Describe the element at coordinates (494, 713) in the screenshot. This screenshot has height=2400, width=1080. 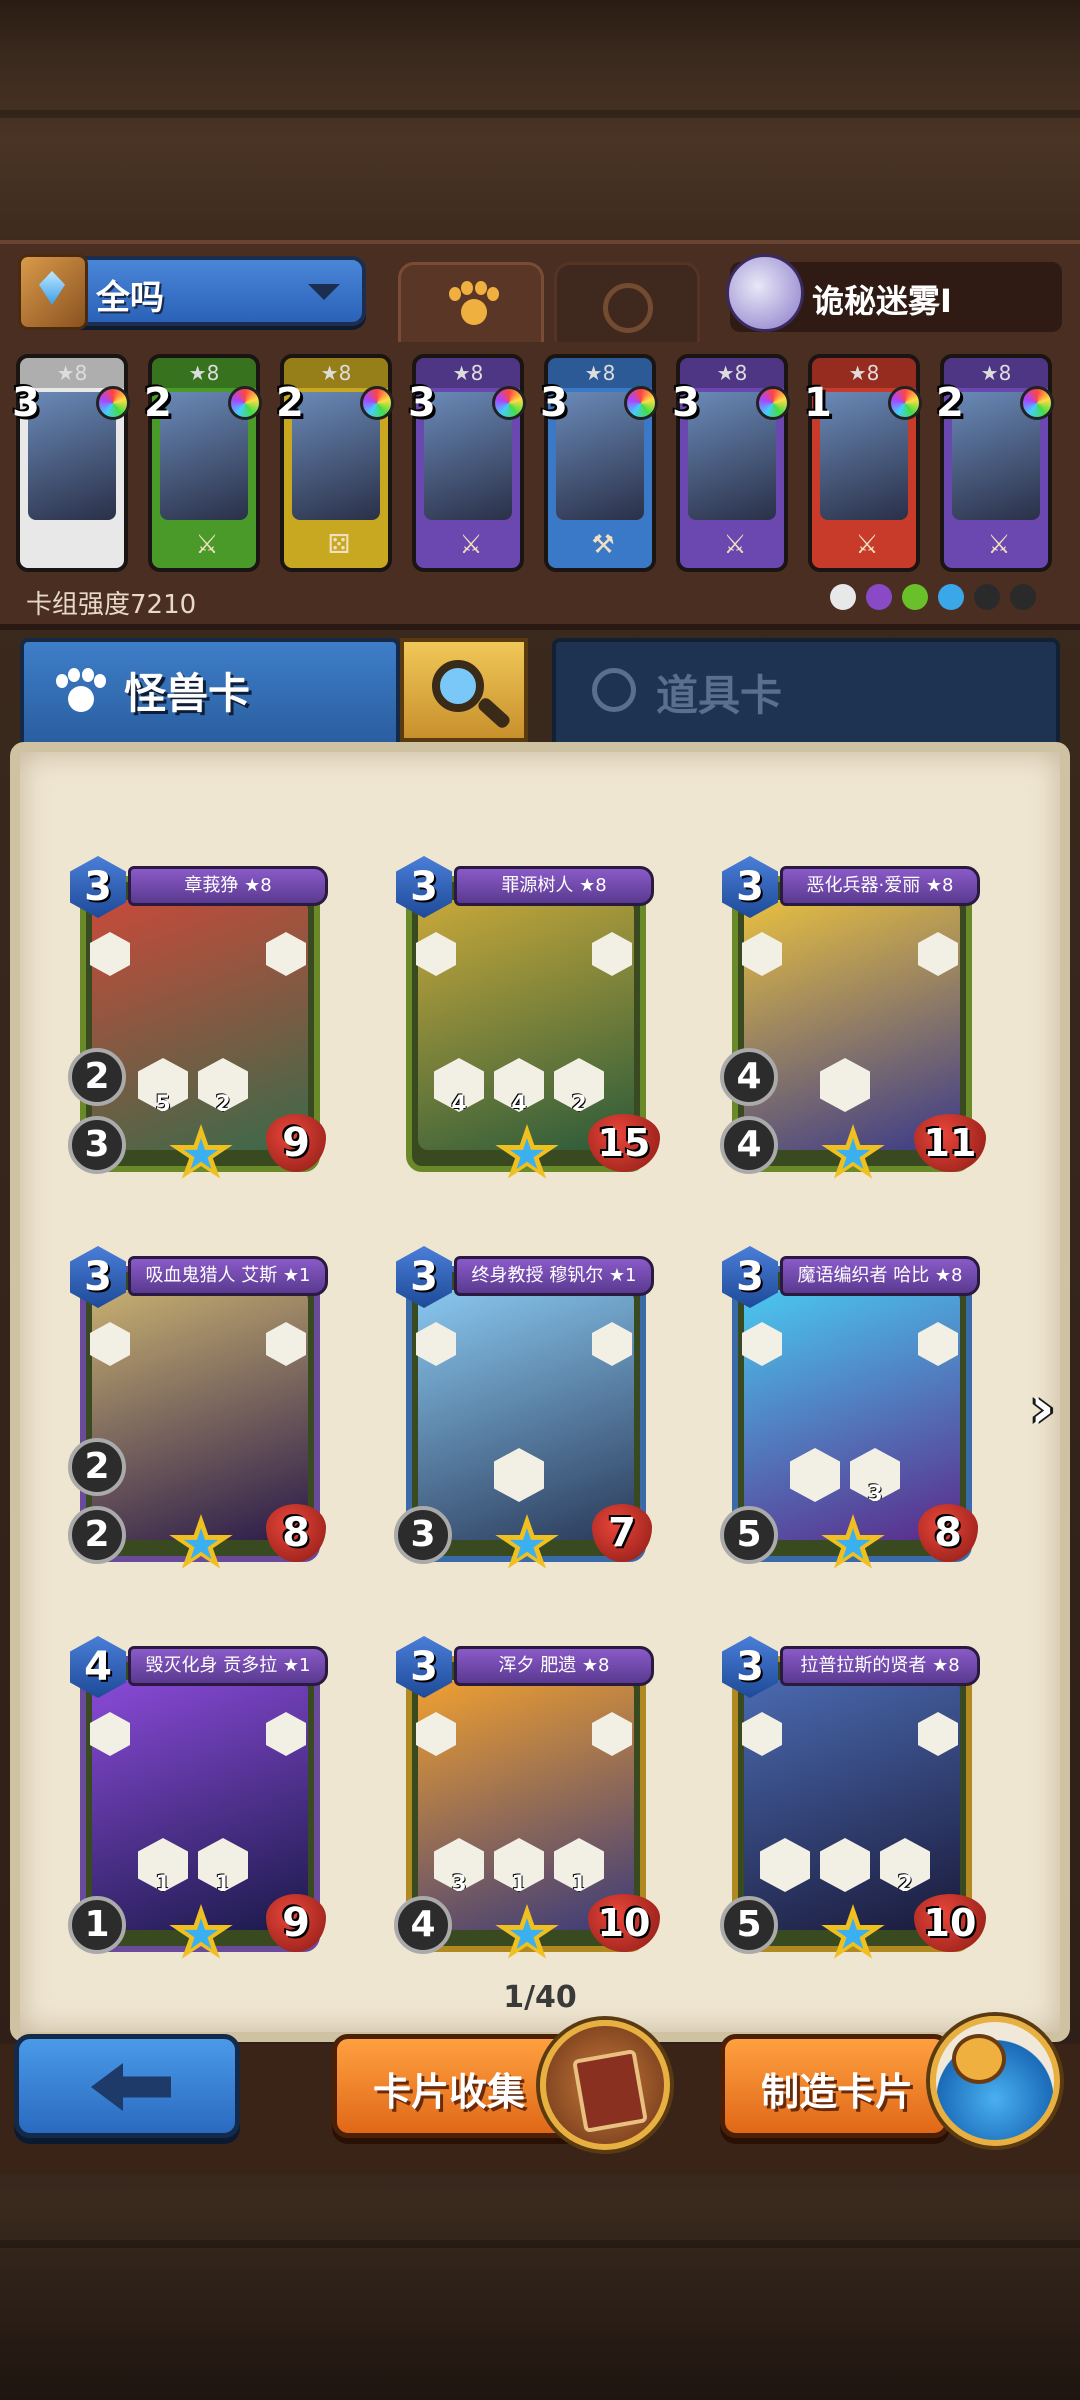
I see `search-icon-handle` at that location.